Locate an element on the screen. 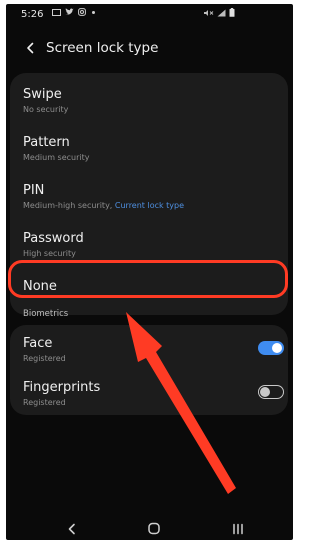  biometric-label: Face is located at coordinates (38, 343).